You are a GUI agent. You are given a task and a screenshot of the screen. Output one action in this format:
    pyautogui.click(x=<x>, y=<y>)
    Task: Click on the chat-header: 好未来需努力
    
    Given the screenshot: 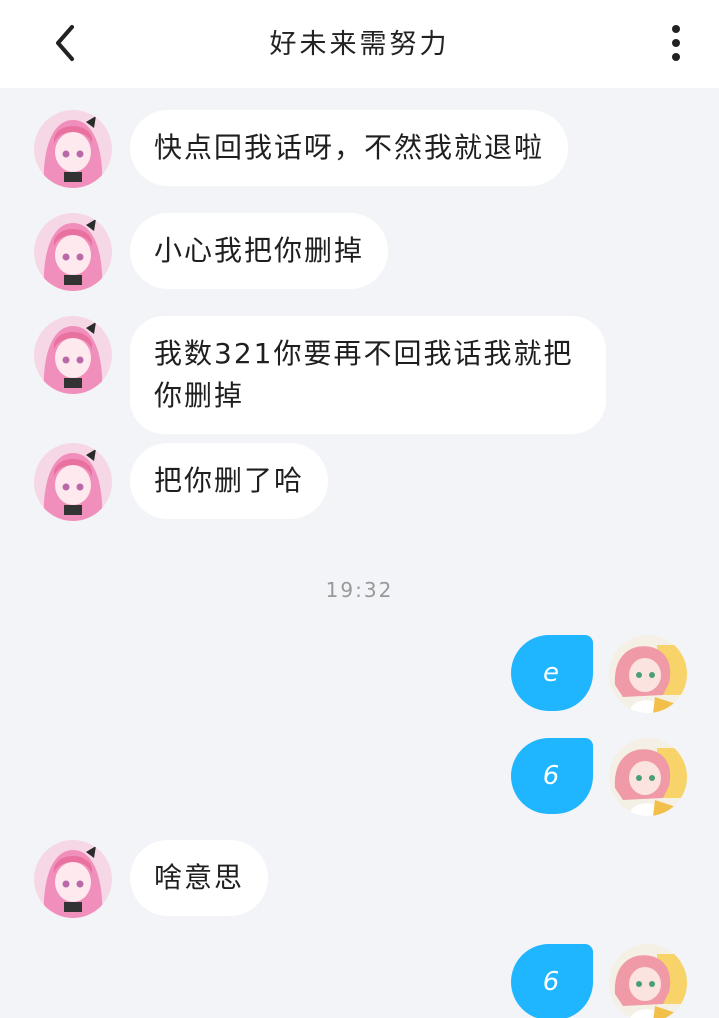 What is the action you would take?
    pyautogui.click(x=359, y=44)
    